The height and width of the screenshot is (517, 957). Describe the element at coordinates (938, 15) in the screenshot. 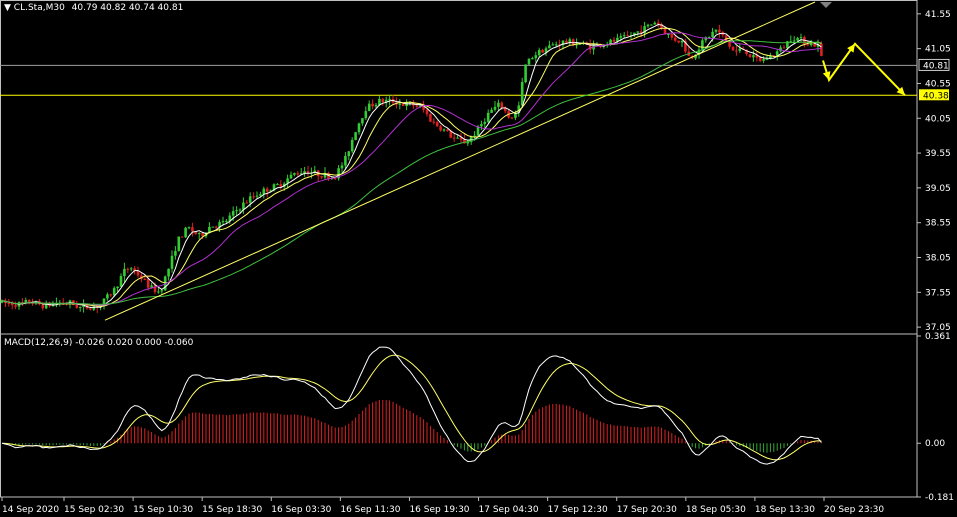

I see `price-tick-label: 41.55` at that location.